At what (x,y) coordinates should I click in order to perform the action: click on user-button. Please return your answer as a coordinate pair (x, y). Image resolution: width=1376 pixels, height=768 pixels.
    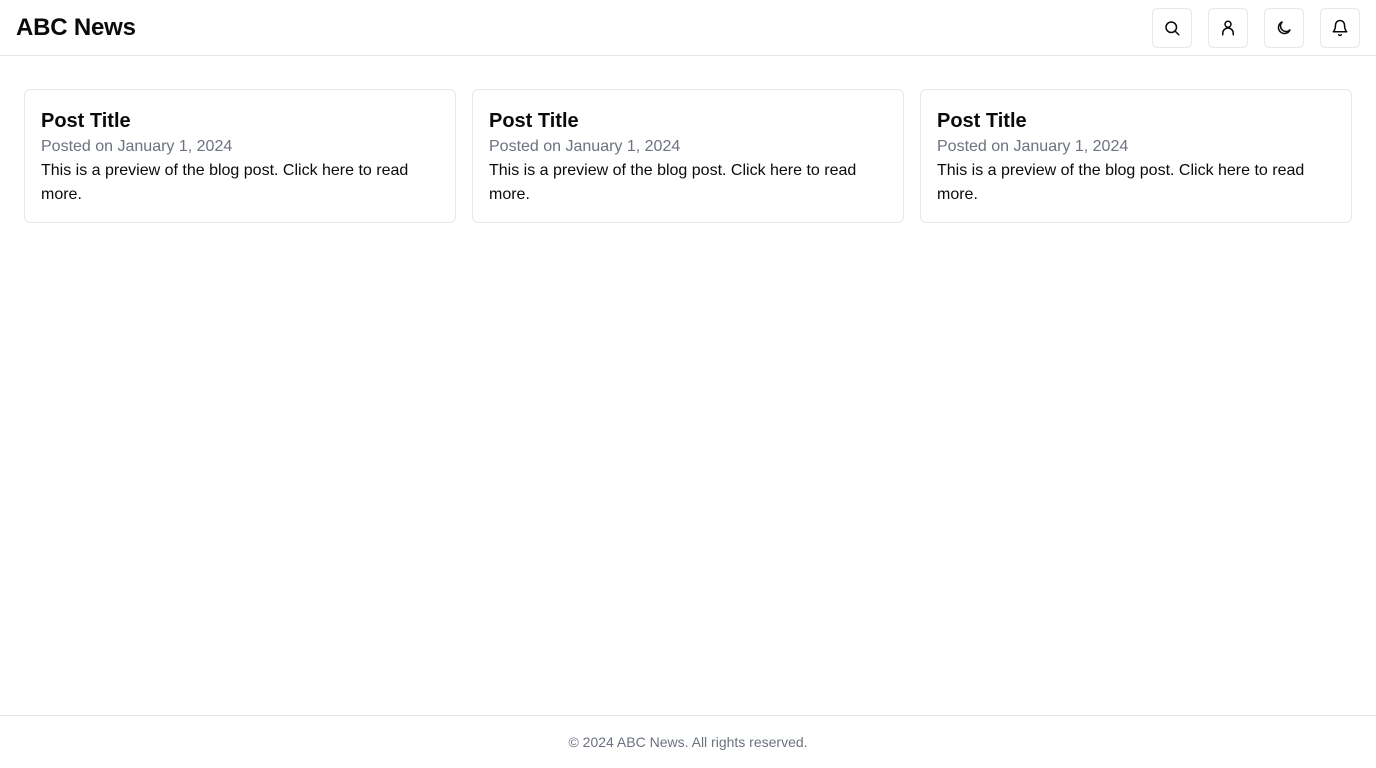
    Looking at the image, I should click on (1228, 28).